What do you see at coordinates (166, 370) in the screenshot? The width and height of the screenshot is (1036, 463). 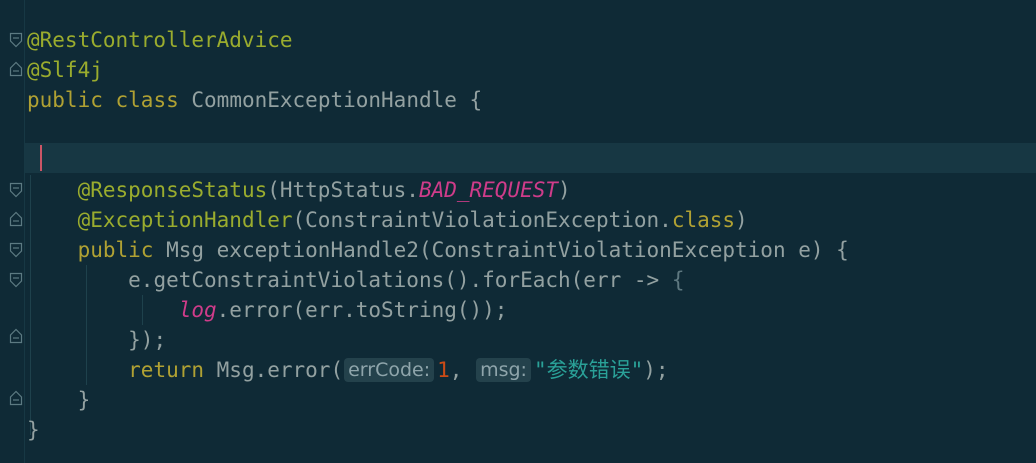 I see `keyword: return` at bounding box center [166, 370].